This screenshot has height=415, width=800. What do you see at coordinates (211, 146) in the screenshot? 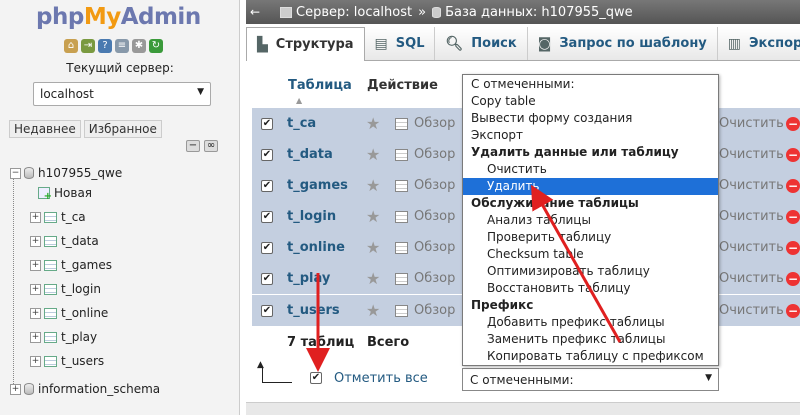
I see `link-icon: ∞` at bounding box center [211, 146].